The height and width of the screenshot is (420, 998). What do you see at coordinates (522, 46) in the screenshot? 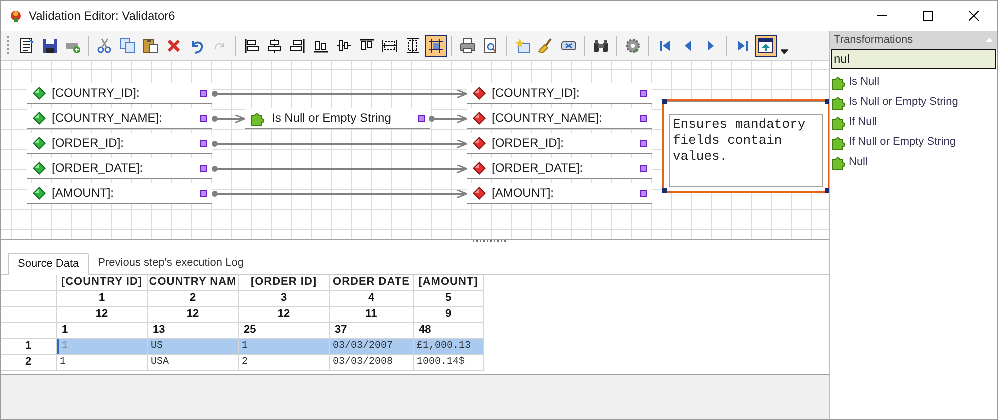
I see `new-item-icon` at bounding box center [522, 46].